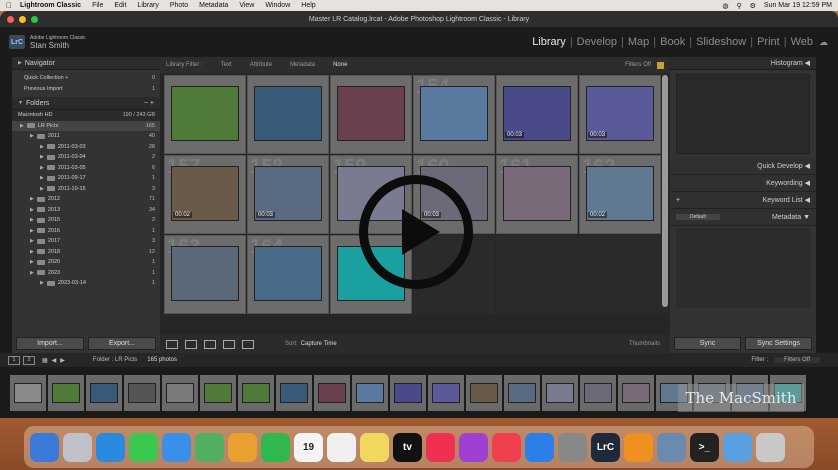  Describe the element at coordinates (778, 343) in the screenshot. I see `sync-settings-button: Sync Settings` at that location.